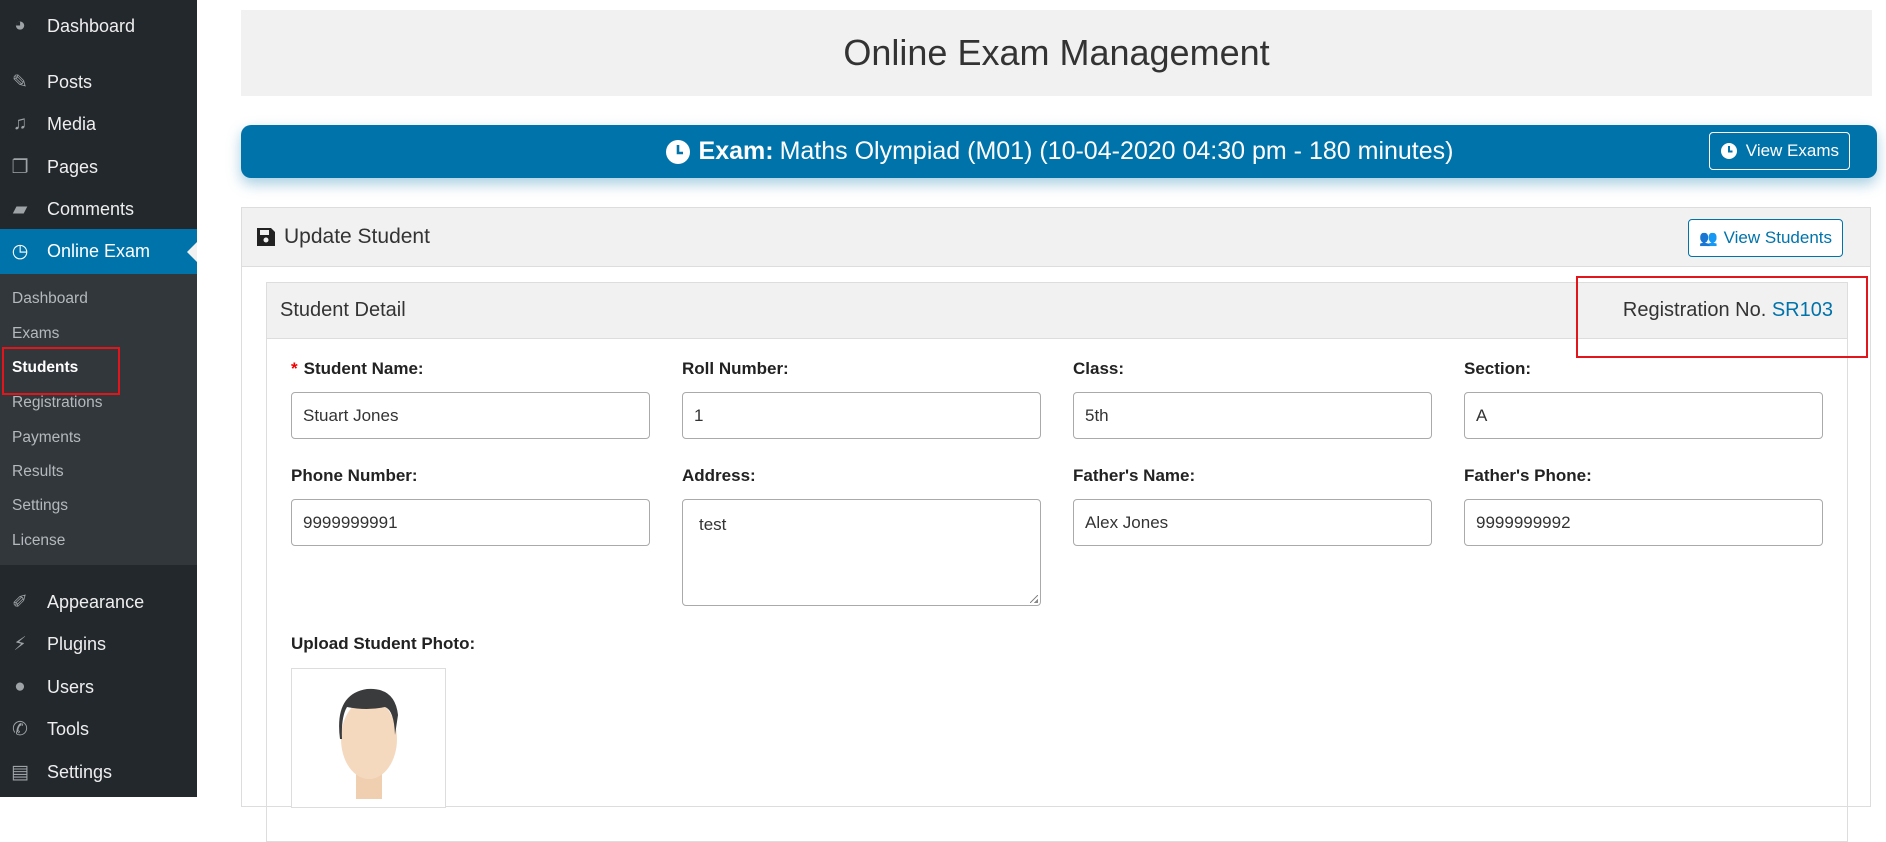 This screenshot has width=1886, height=842. What do you see at coordinates (357, 368) in the screenshot?
I see `student-name-label: * Student Name:` at bounding box center [357, 368].